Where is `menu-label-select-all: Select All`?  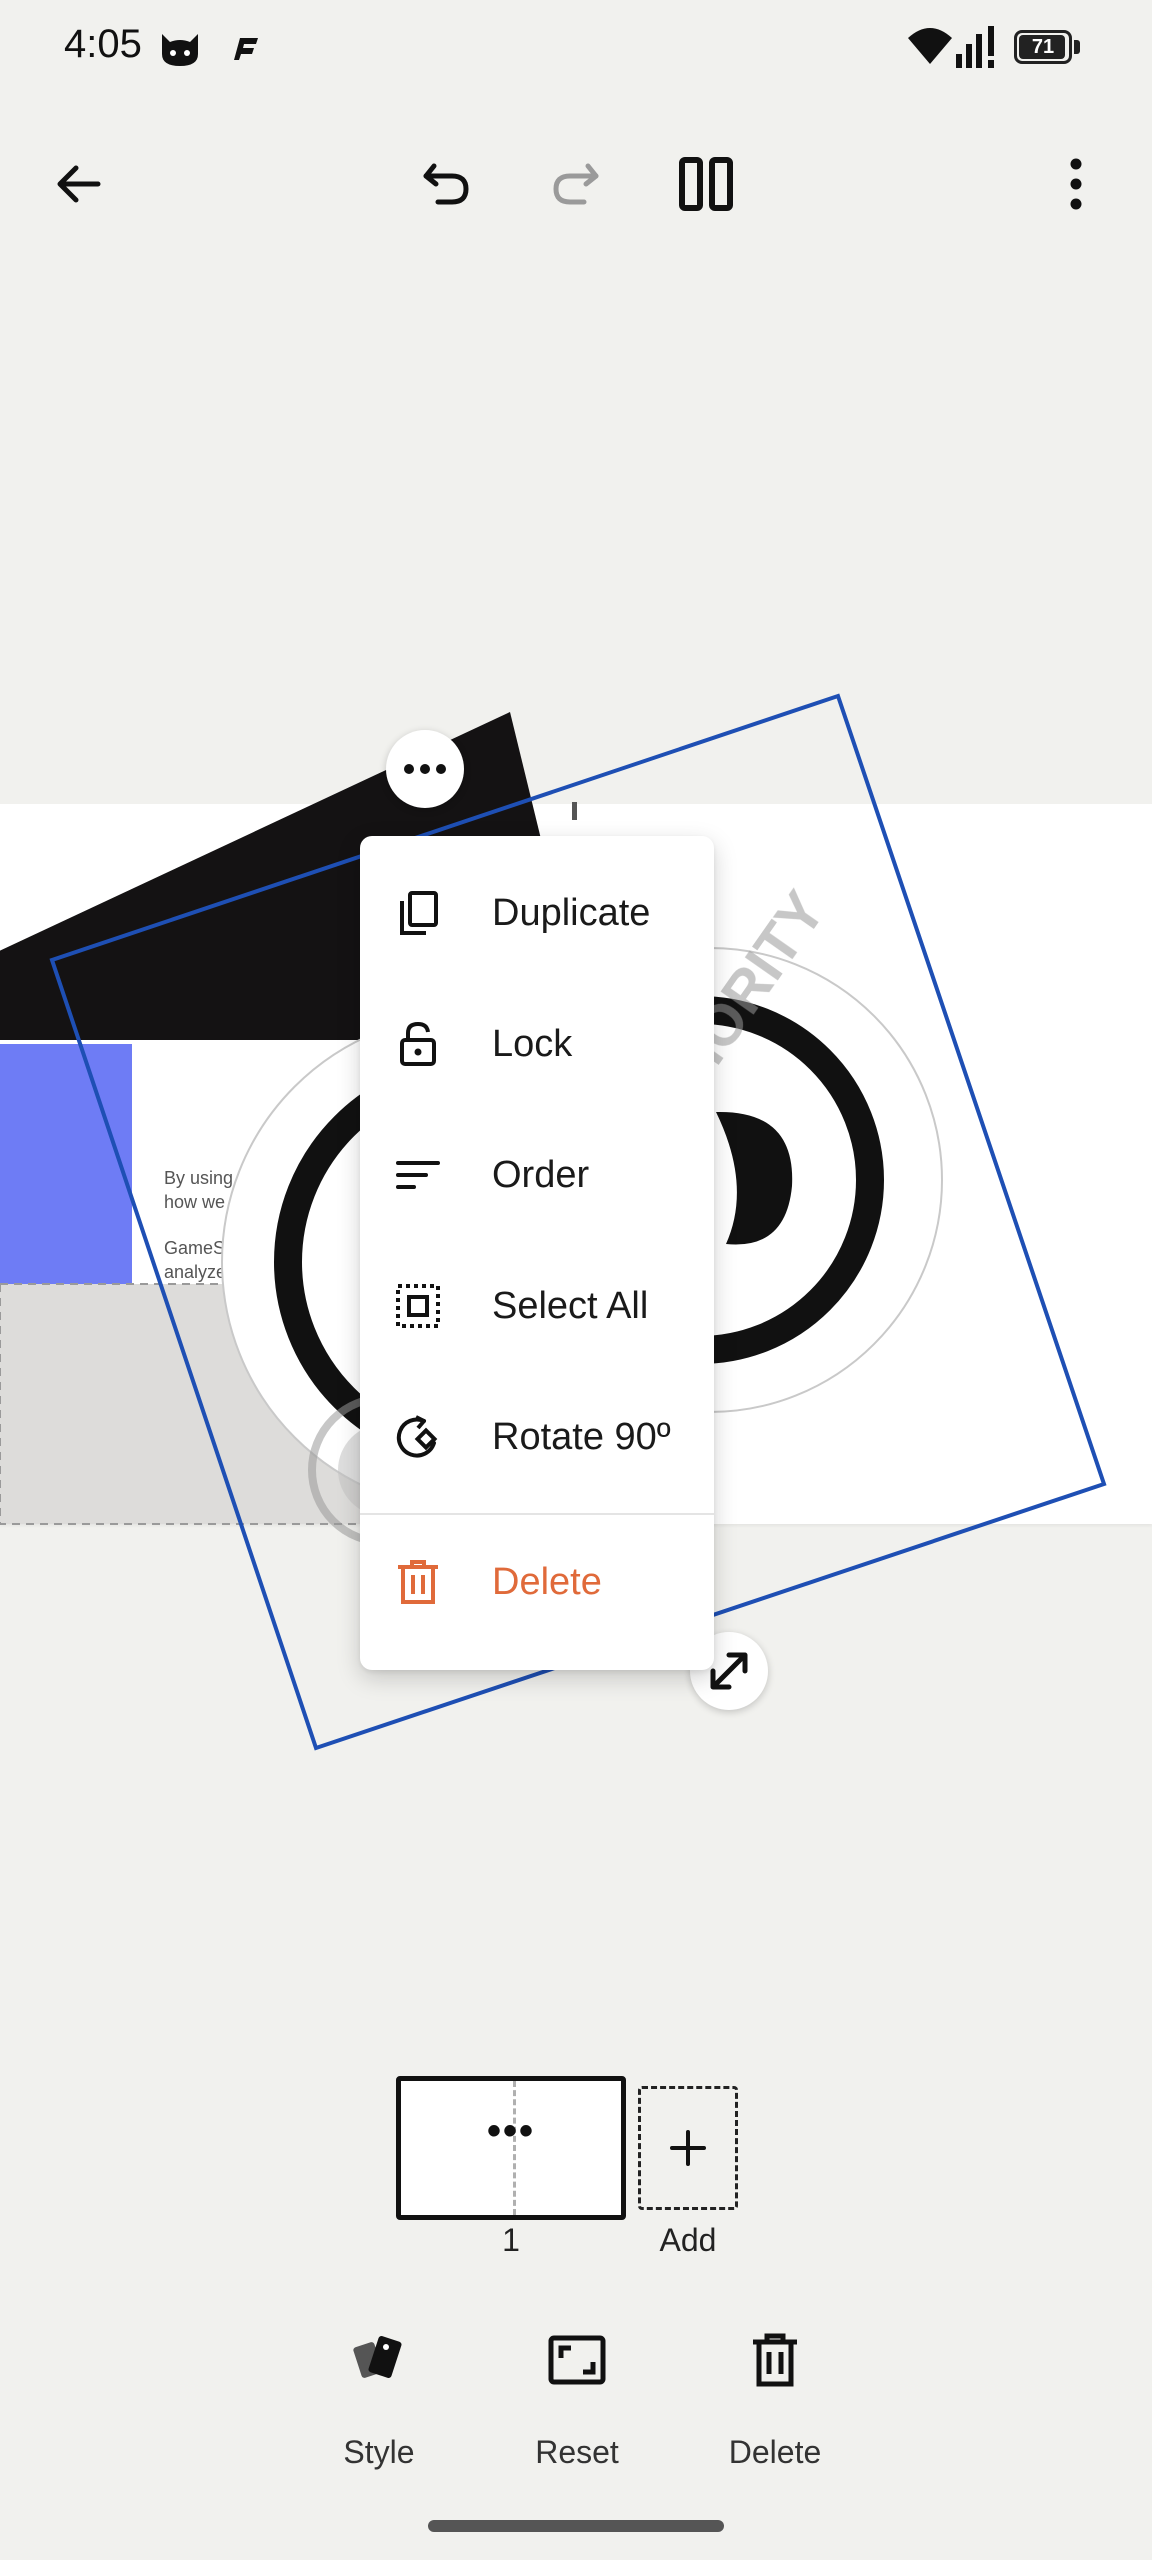 menu-label-select-all: Select All is located at coordinates (570, 1306).